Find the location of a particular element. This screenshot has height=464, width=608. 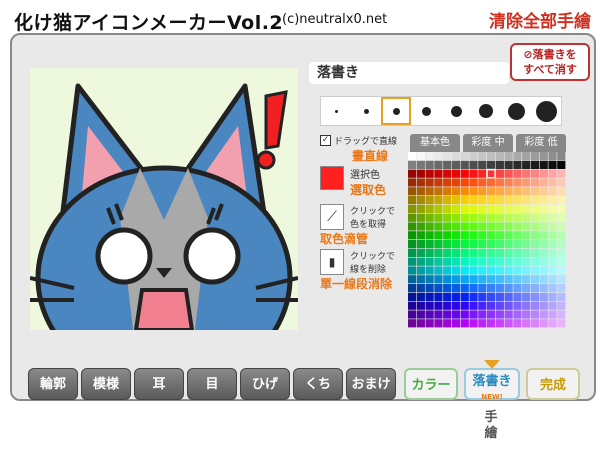

tab-mouth: くち is located at coordinates (318, 384).